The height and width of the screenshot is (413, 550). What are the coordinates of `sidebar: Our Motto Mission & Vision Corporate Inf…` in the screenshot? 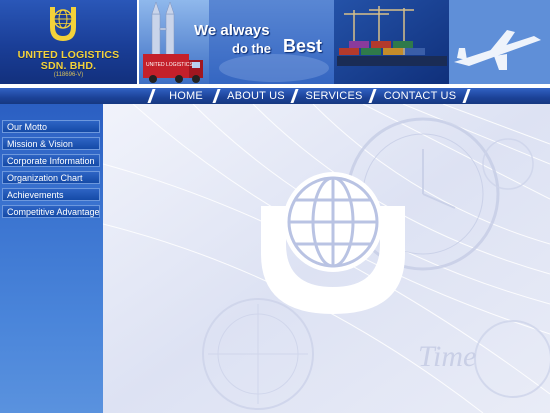 It's located at (51, 258).